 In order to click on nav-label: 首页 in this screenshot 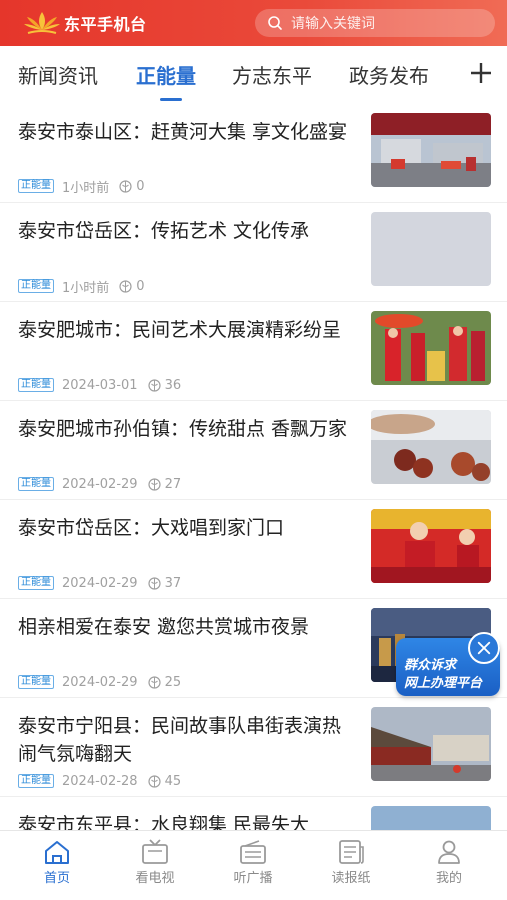, I will do `click(56, 878)`.